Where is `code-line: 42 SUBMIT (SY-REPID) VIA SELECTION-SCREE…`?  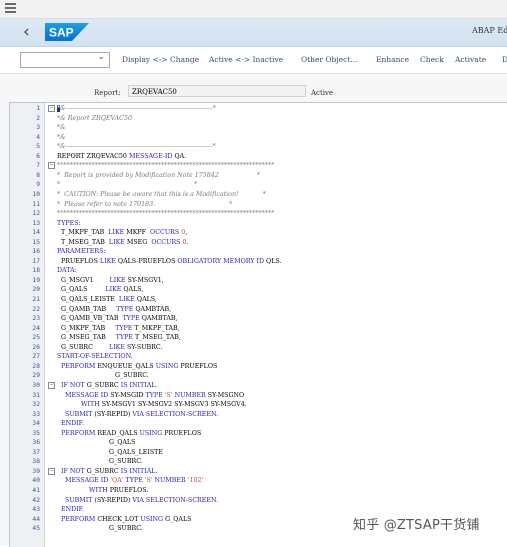
code-line: 42 SUBMIT (SY-REPID) VIA SELECTION-SCREE… is located at coordinates (258, 500).